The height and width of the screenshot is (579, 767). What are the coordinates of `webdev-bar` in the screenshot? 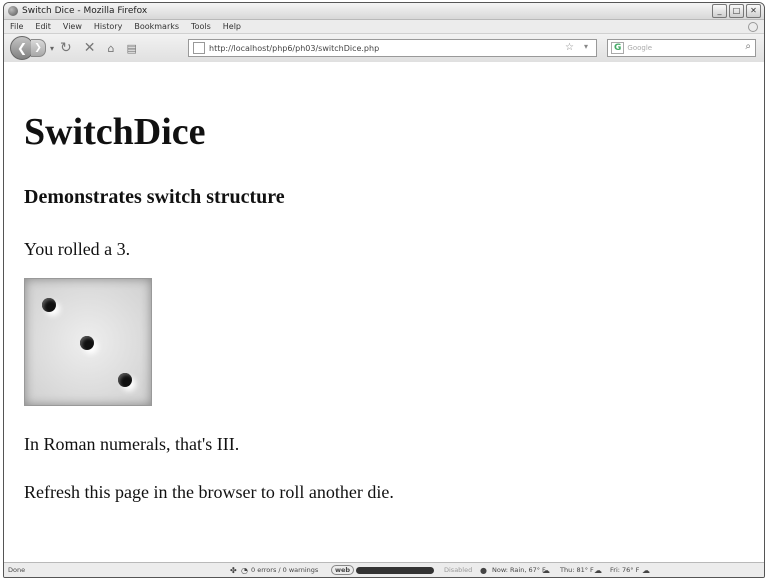 It's located at (395, 570).